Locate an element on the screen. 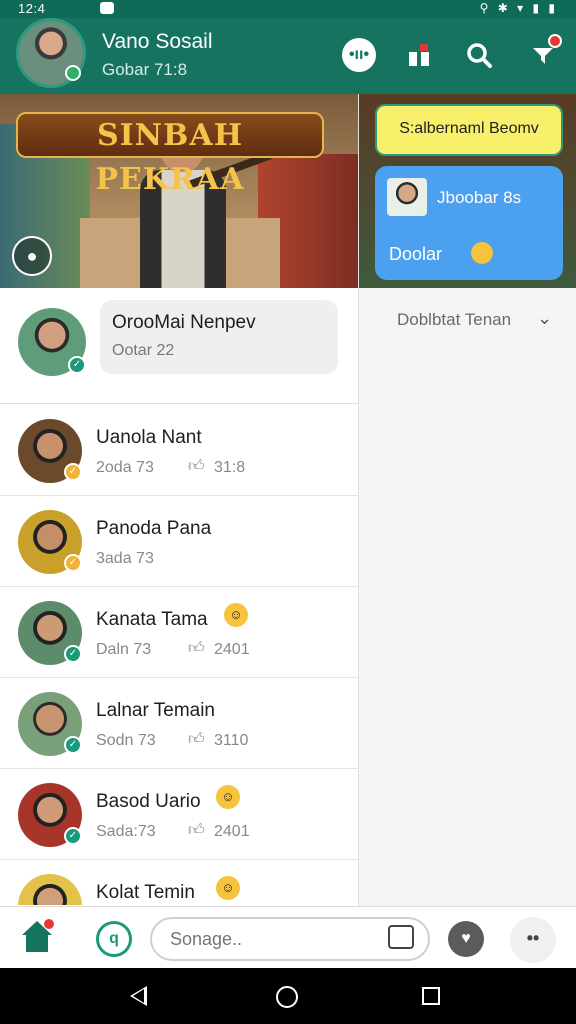 This screenshot has width=576, height=1024. more-options-icon: •• is located at coordinates (533, 940).